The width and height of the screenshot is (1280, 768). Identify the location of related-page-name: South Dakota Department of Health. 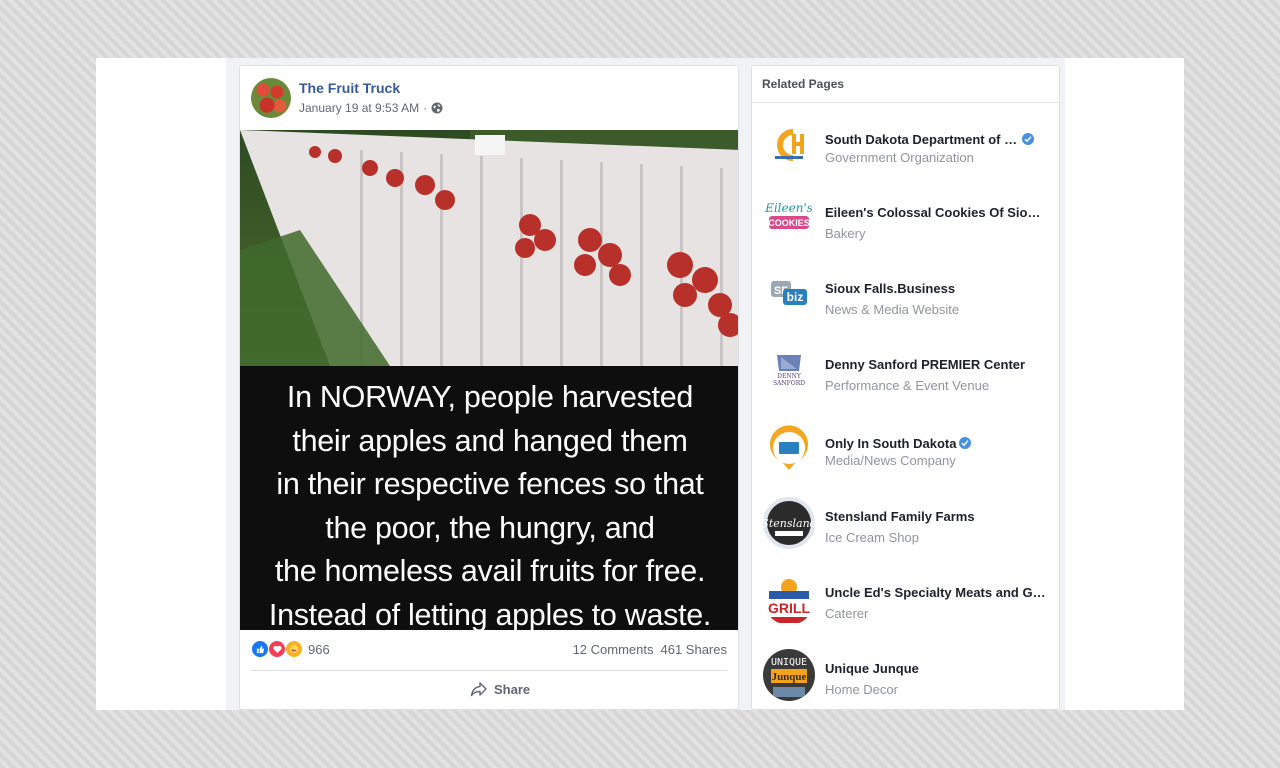
(929, 139).